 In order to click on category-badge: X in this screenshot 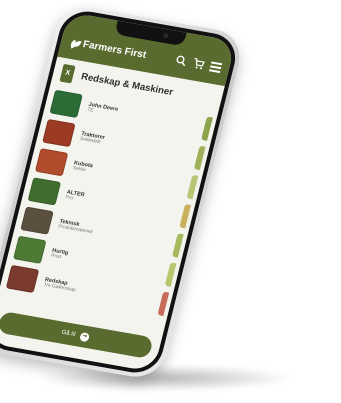, I will do `click(67, 73)`.